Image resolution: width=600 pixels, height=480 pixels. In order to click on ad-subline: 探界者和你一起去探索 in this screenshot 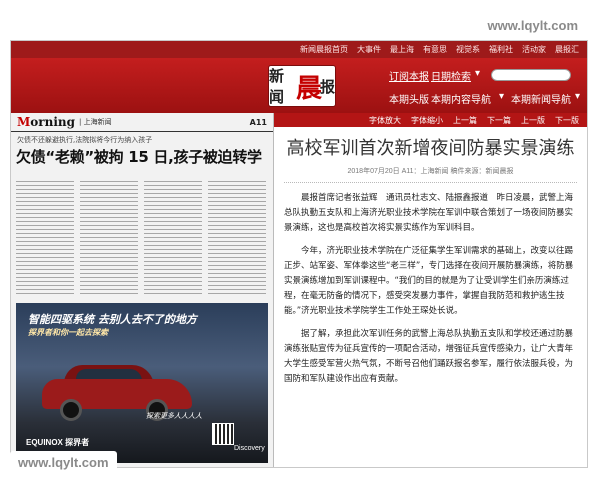, I will do `click(68, 332)`.